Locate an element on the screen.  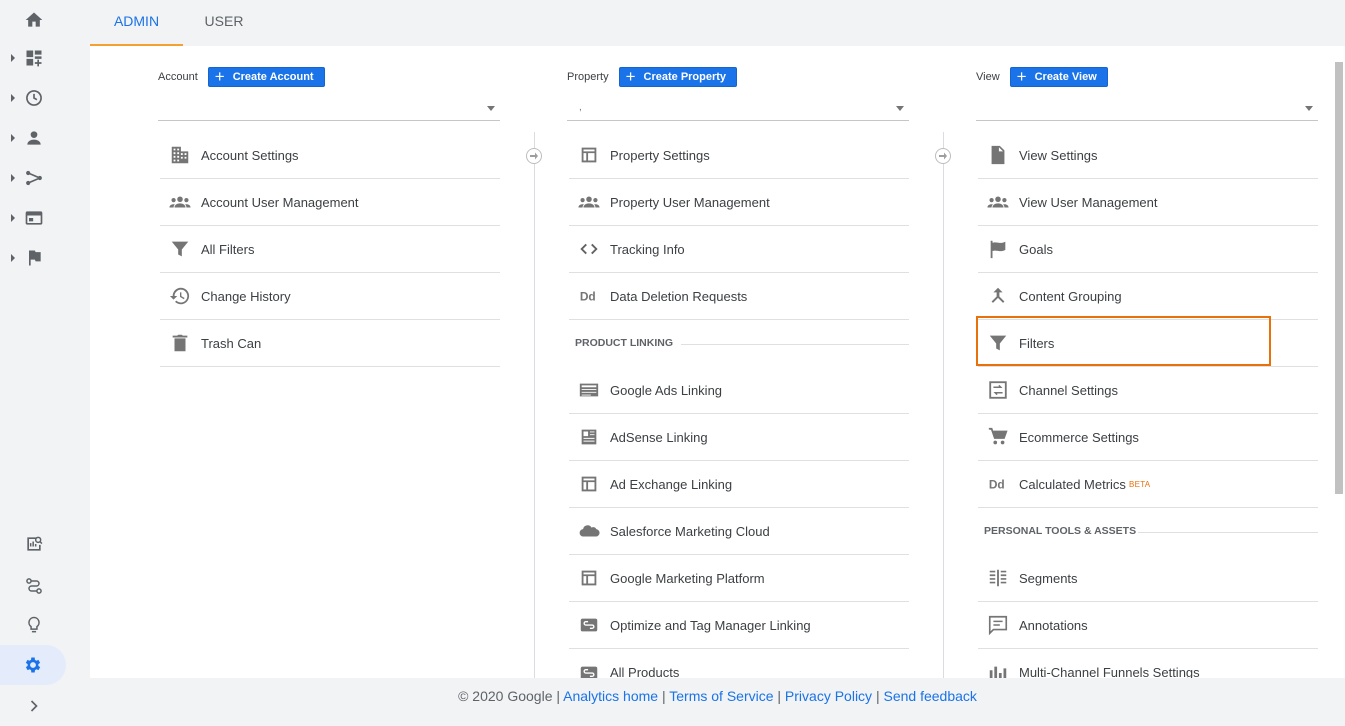
view-selector is located at coordinates (1147, 108).